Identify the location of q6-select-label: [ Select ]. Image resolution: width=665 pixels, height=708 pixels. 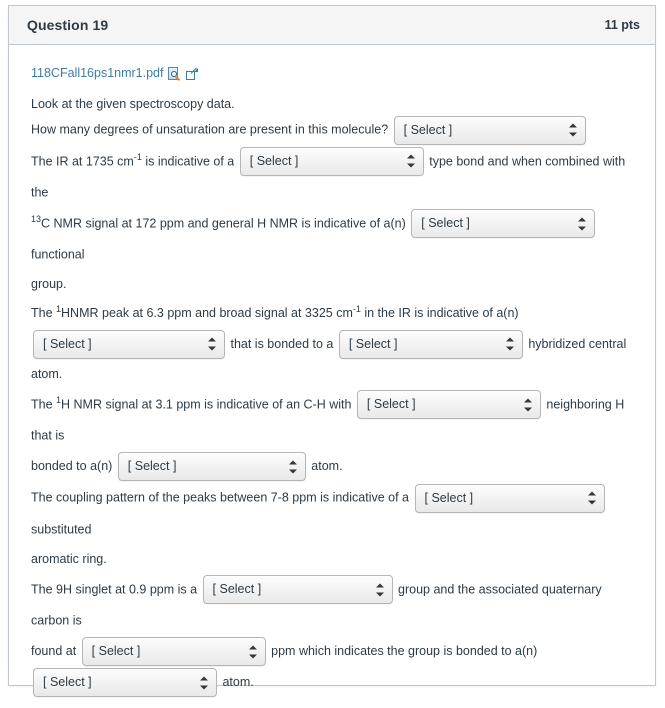
(449, 497).